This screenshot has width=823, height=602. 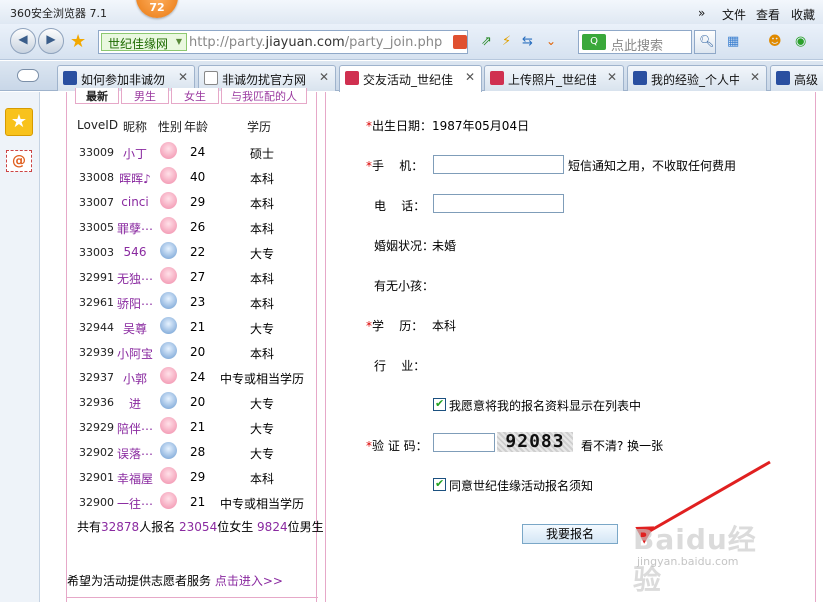 What do you see at coordinates (697, 78) in the screenshot?
I see `tab-my-experience: 我的经验_个人中 ✕` at bounding box center [697, 78].